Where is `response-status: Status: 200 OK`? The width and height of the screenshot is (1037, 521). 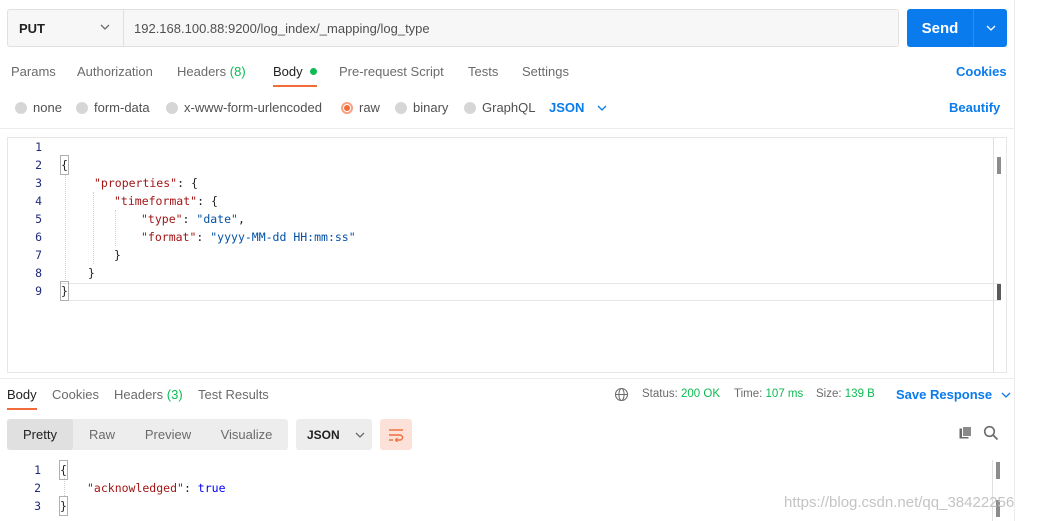 response-status: Status: 200 OK is located at coordinates (681, 394).